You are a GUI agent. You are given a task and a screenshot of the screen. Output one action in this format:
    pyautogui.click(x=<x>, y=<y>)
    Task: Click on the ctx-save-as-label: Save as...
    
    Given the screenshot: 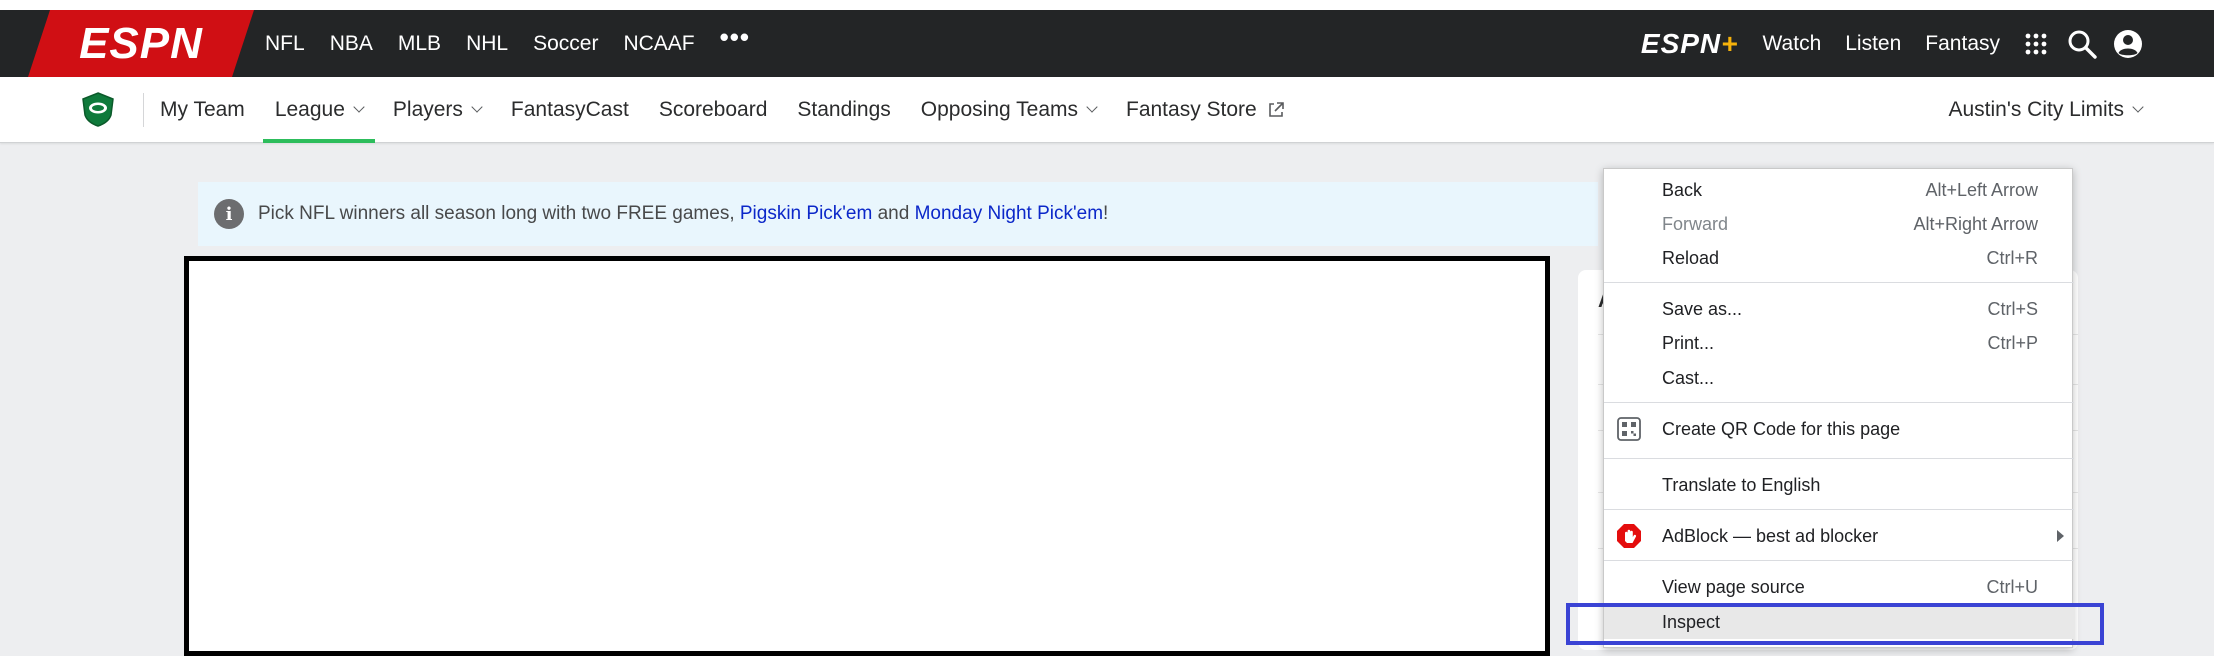 What is the action you would take?
    pyautogui.click(x=1702, y=308)
    